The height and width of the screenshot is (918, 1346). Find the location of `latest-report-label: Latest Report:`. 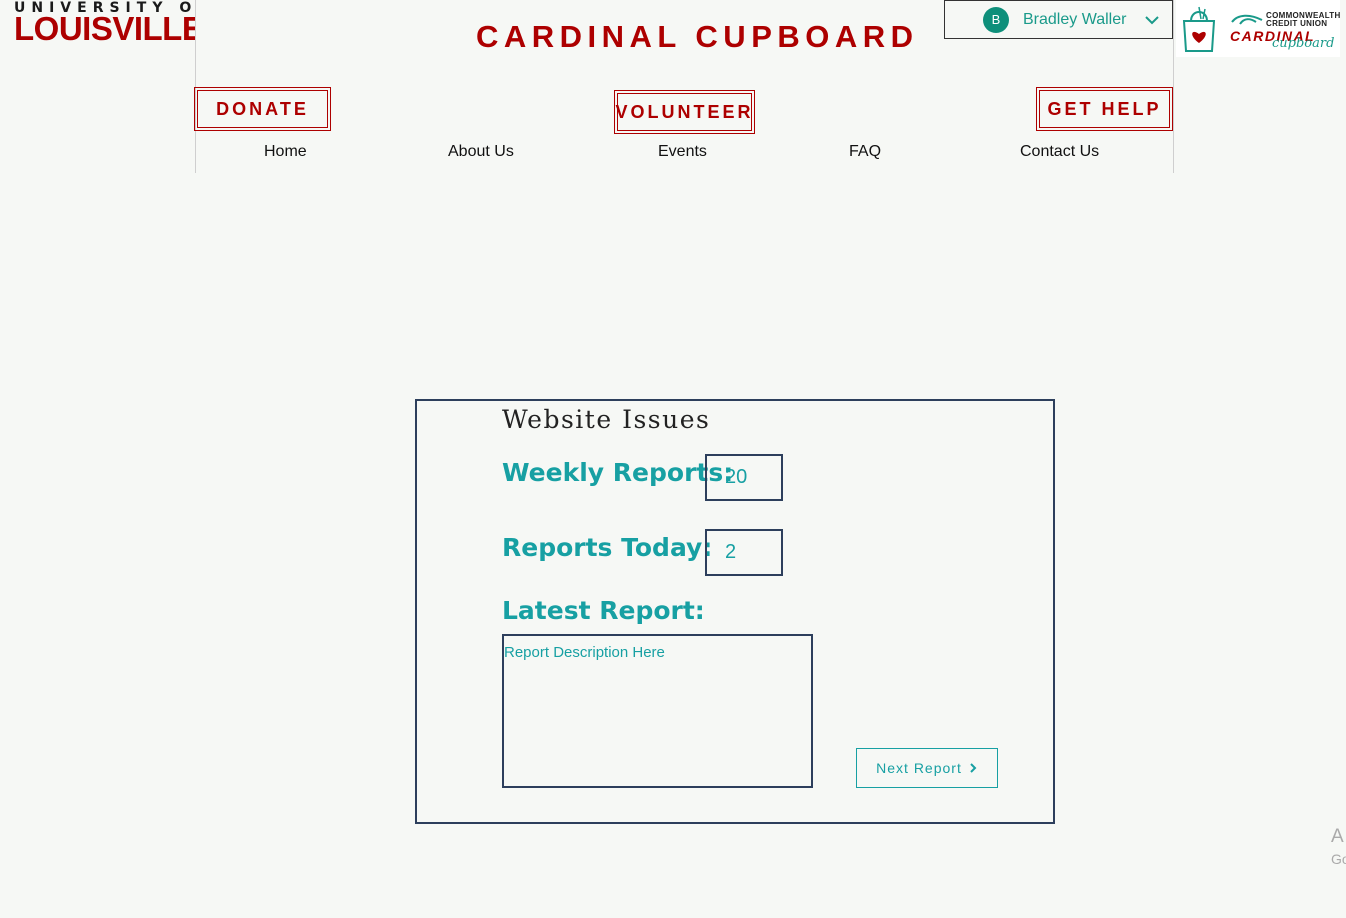

latest-report-label: Latest Report: is located at coordinates (603, 610).